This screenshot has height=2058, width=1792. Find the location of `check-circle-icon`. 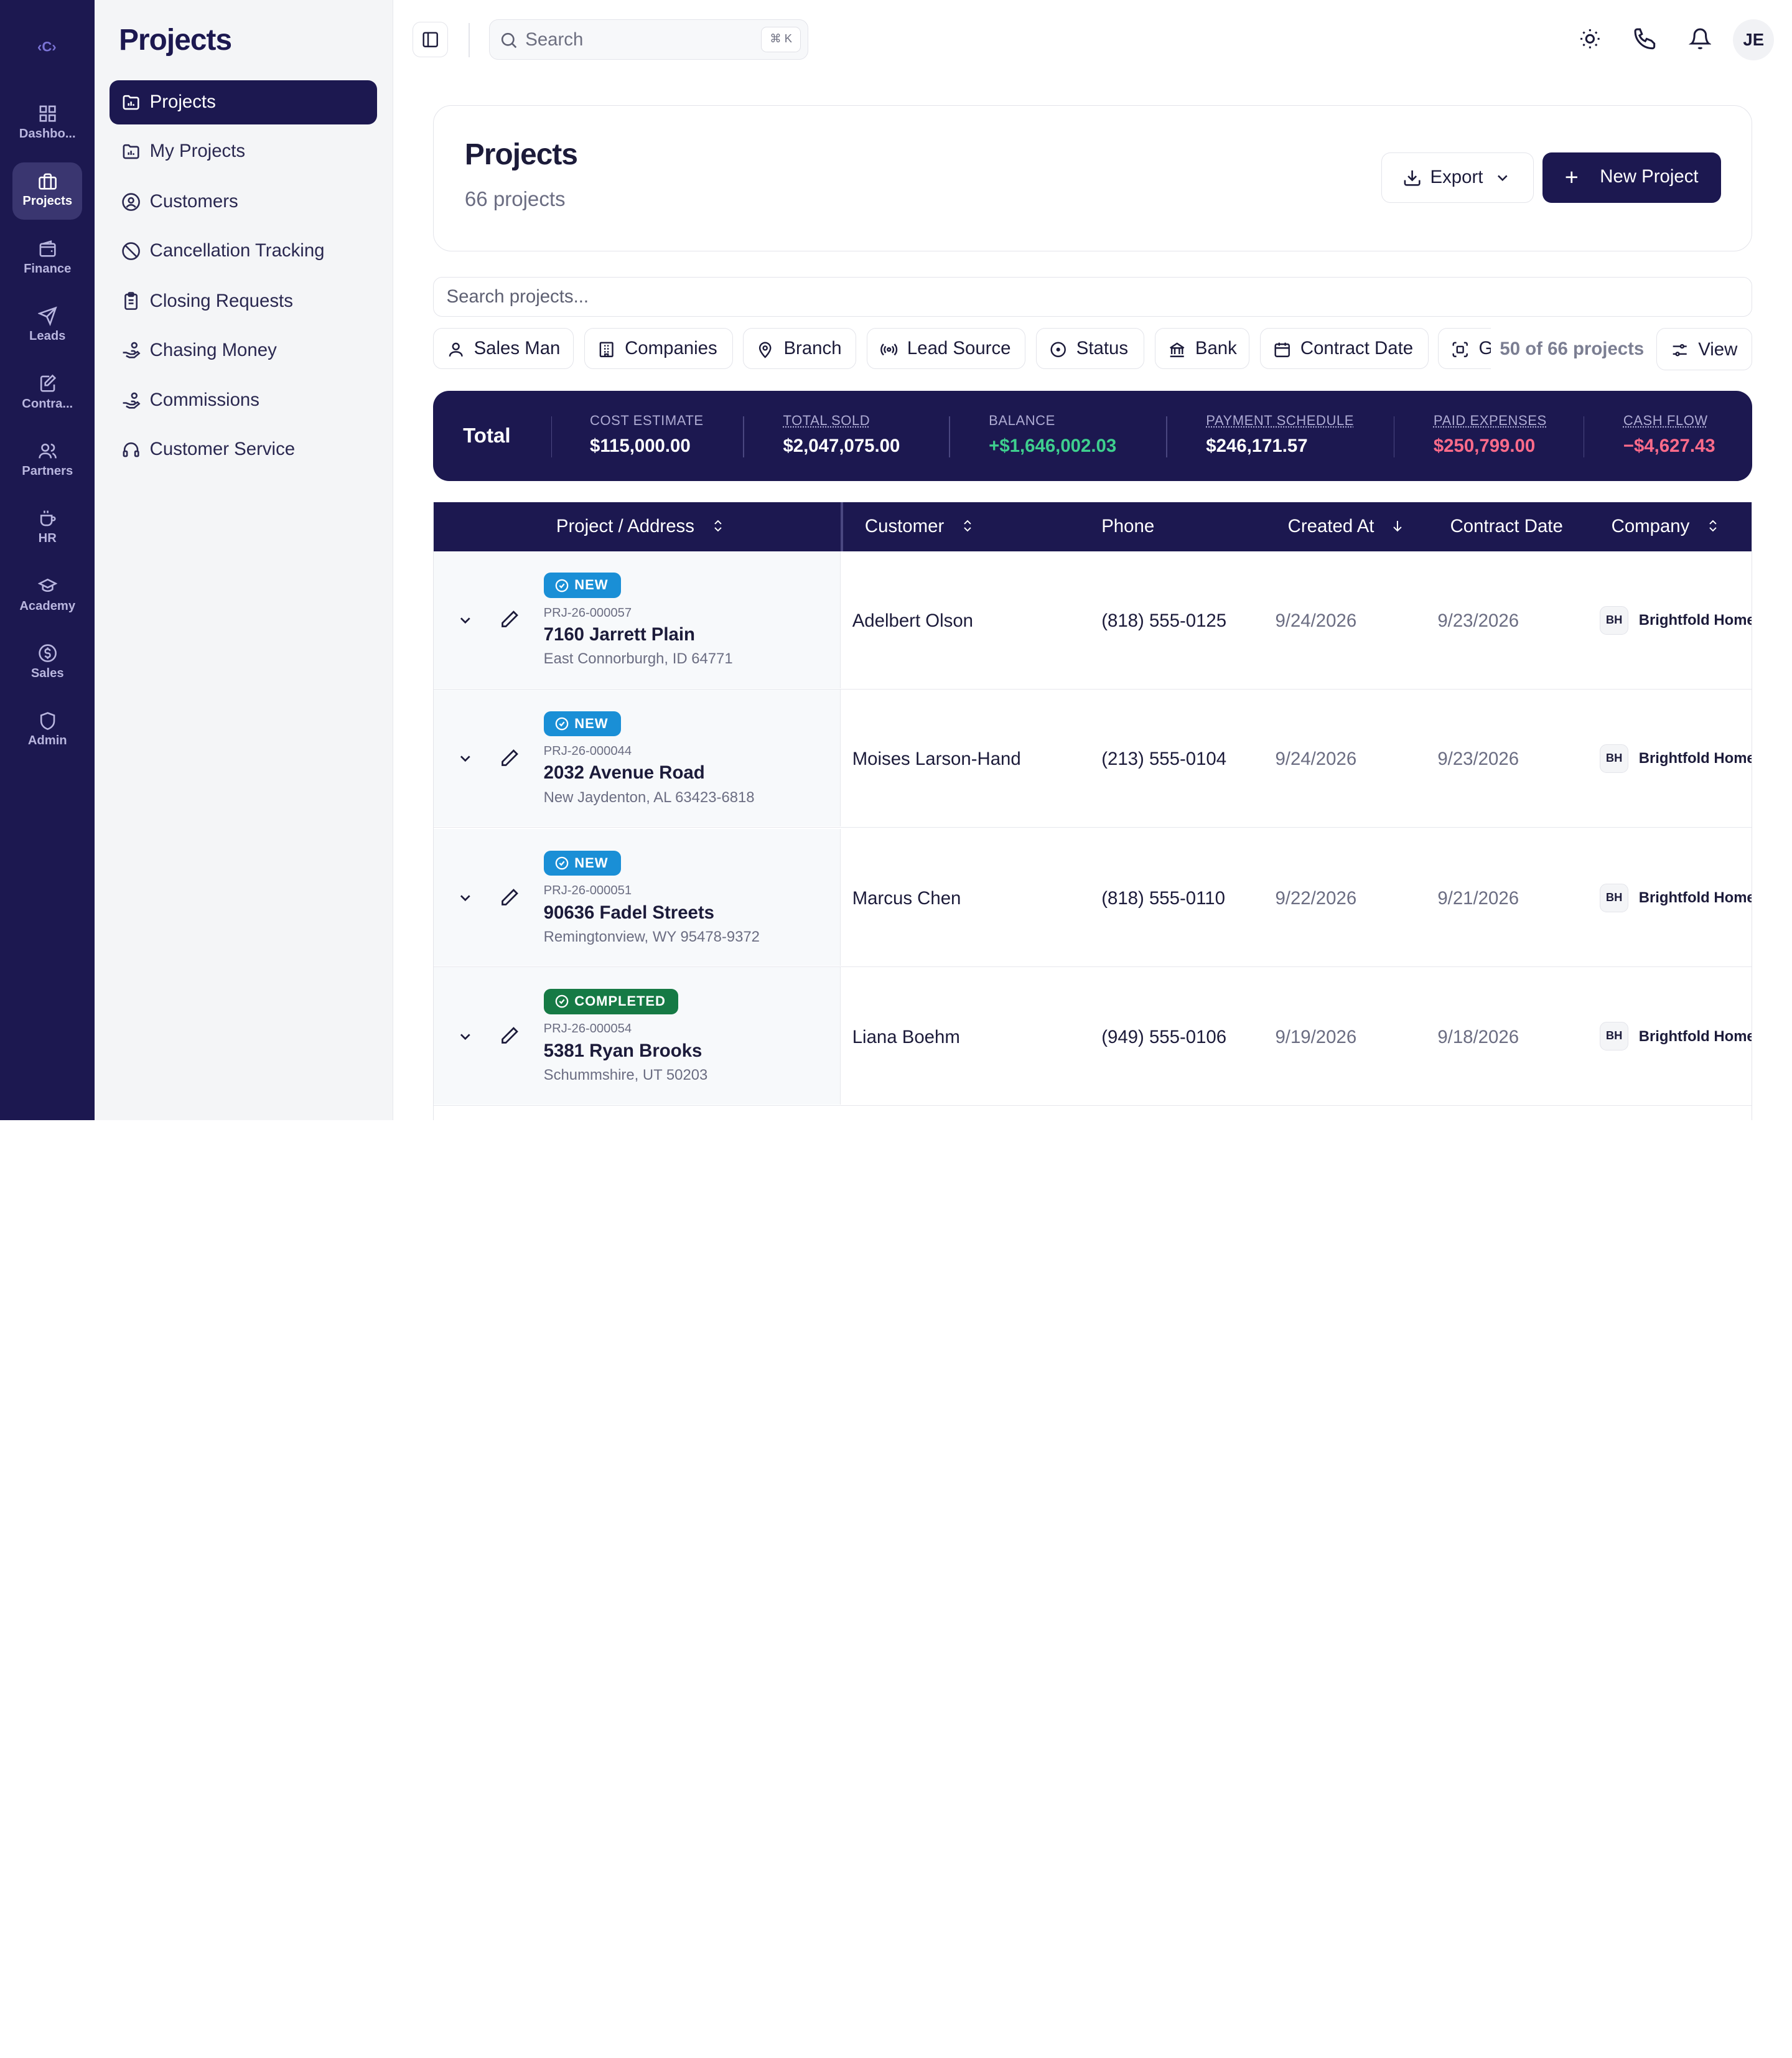

check-circle-icon is located at coordinates (562, 724).